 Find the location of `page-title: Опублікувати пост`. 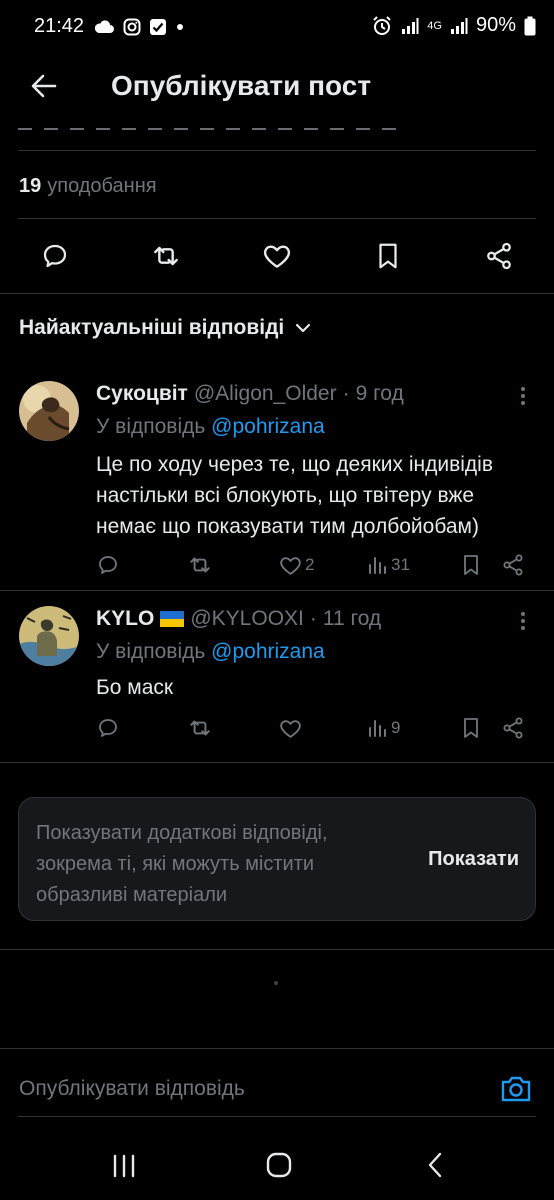

page-title: Опублікувати пост is located at coordinates (241, 85).